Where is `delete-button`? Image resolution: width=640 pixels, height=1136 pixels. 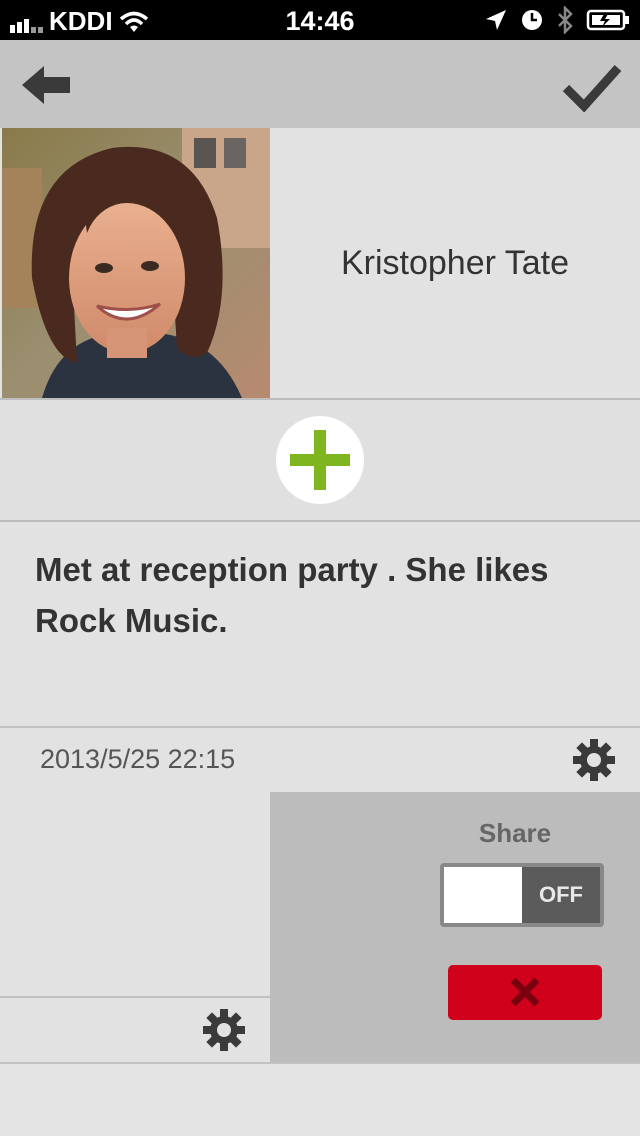
delete-button is located at coordinates (525, 992).